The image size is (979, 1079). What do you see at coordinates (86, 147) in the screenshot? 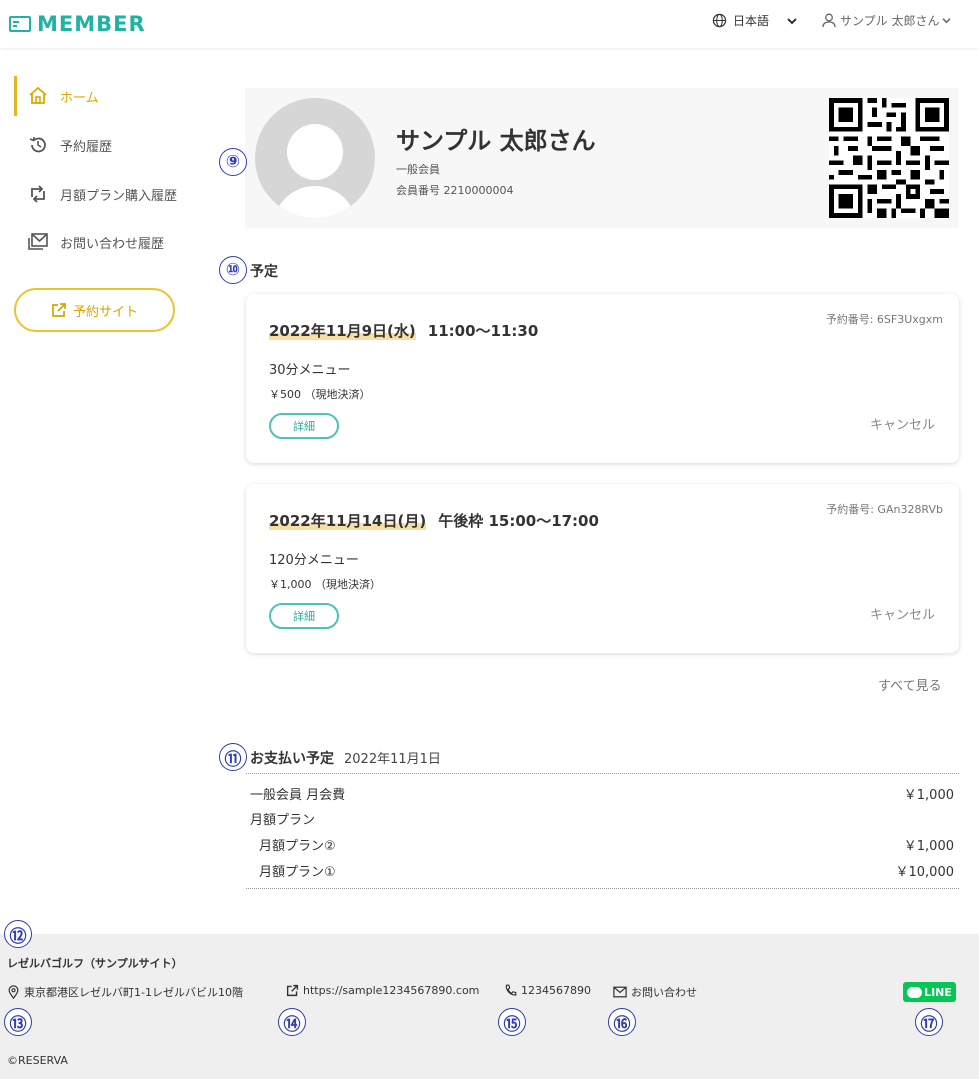
I see `sidebar-item-label: 予約履歴` at bounding box center [86, 147].